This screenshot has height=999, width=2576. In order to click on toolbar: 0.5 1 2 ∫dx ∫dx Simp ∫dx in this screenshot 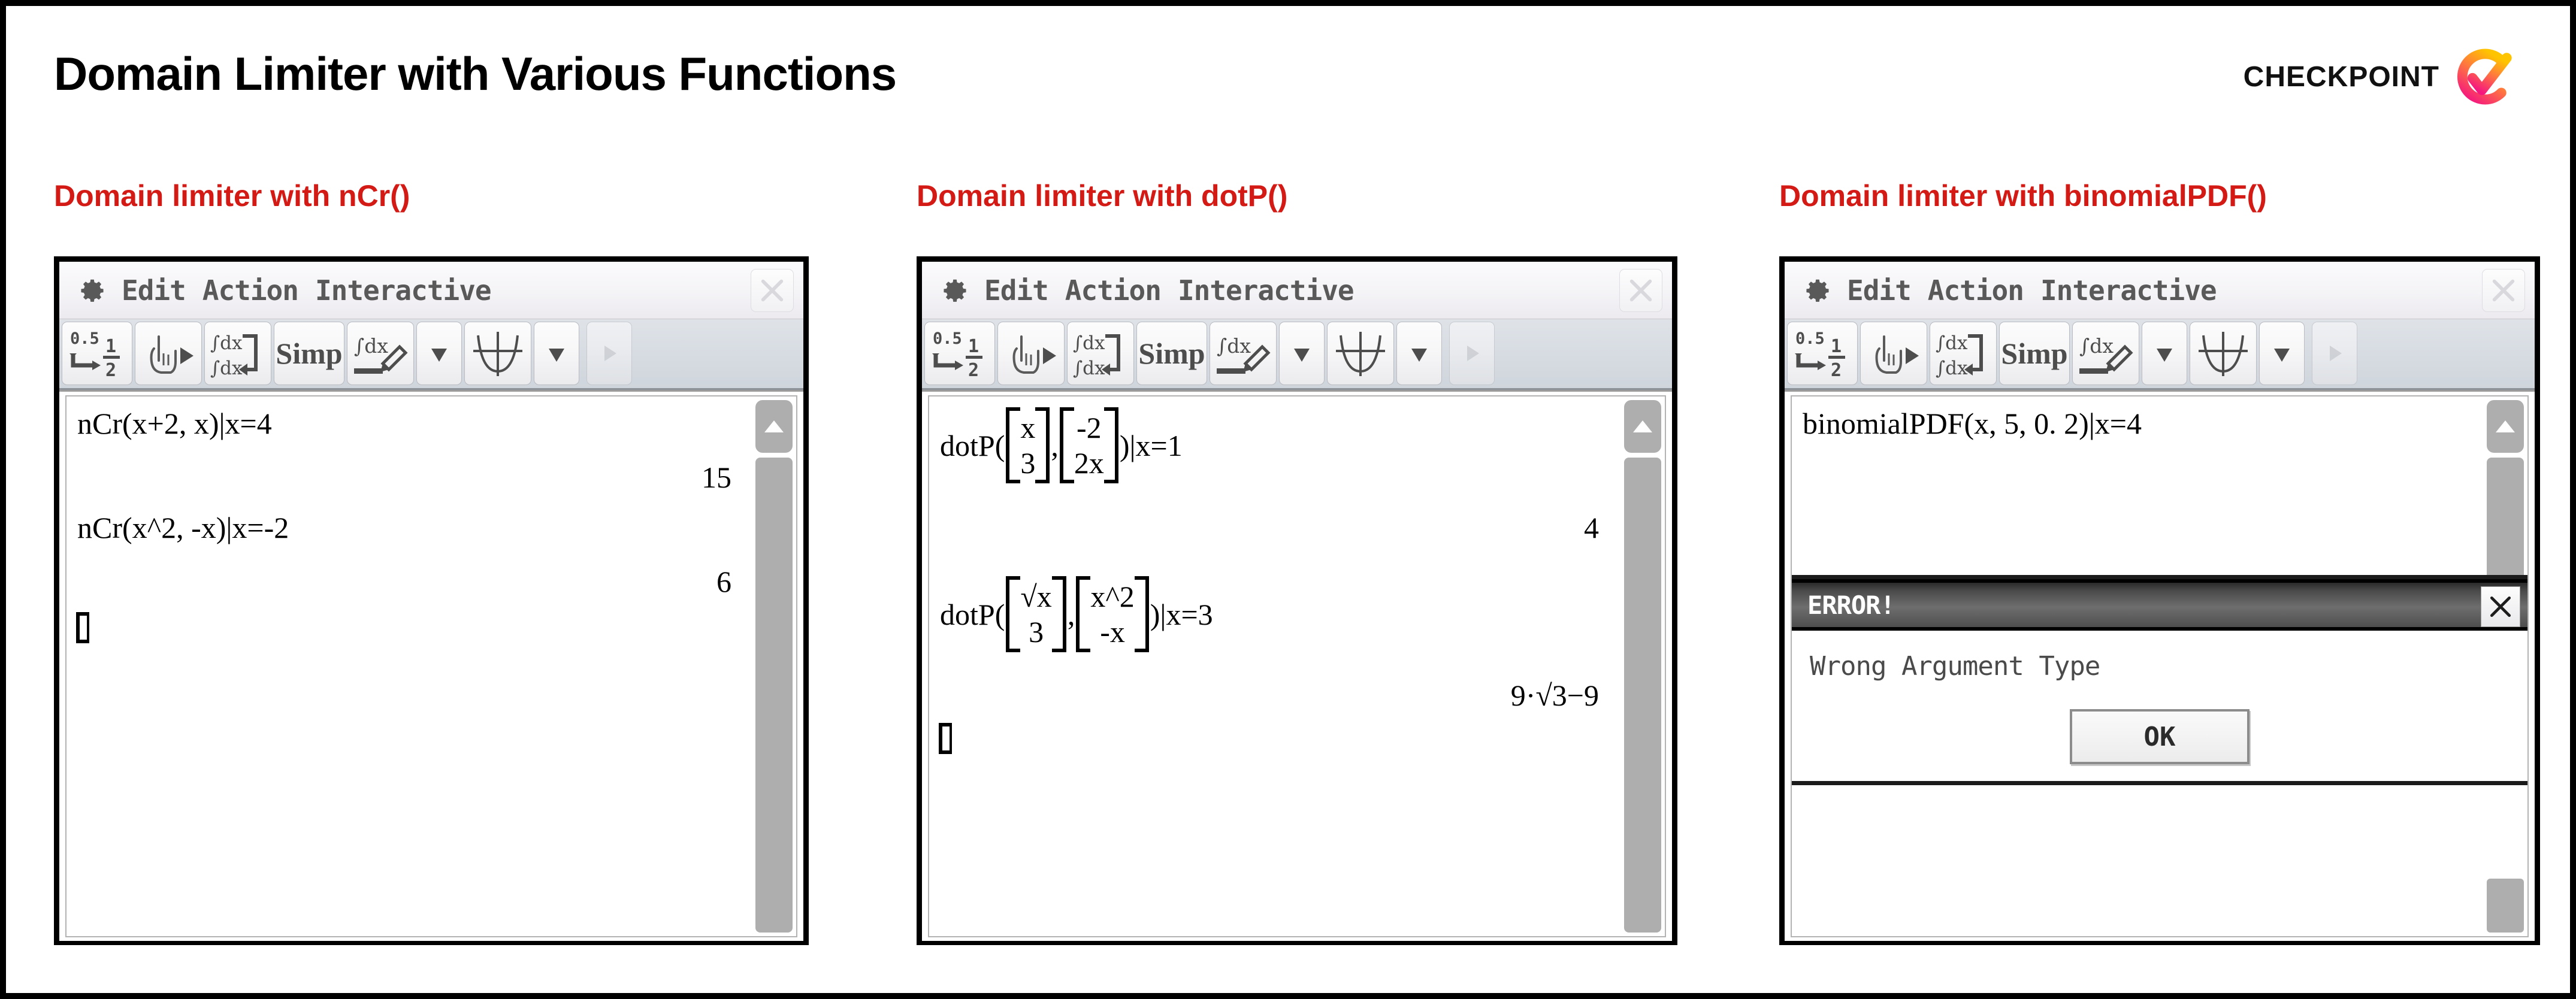, I will do `click(1297, 355)`.